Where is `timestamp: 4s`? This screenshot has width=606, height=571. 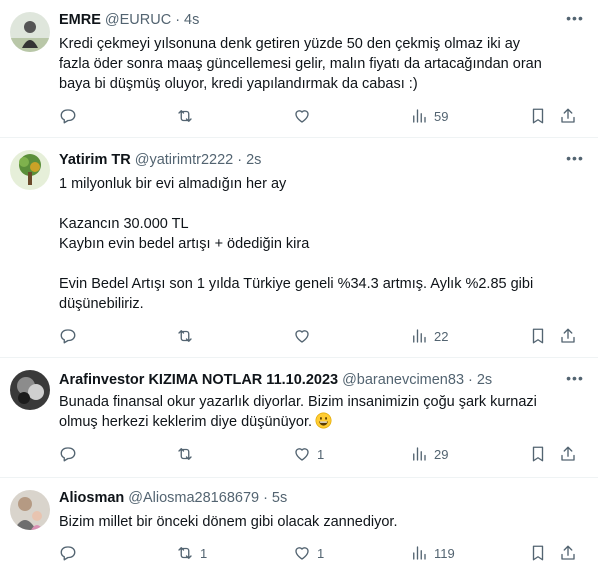
timestamp: 4s is located at coordinates (191, 20).